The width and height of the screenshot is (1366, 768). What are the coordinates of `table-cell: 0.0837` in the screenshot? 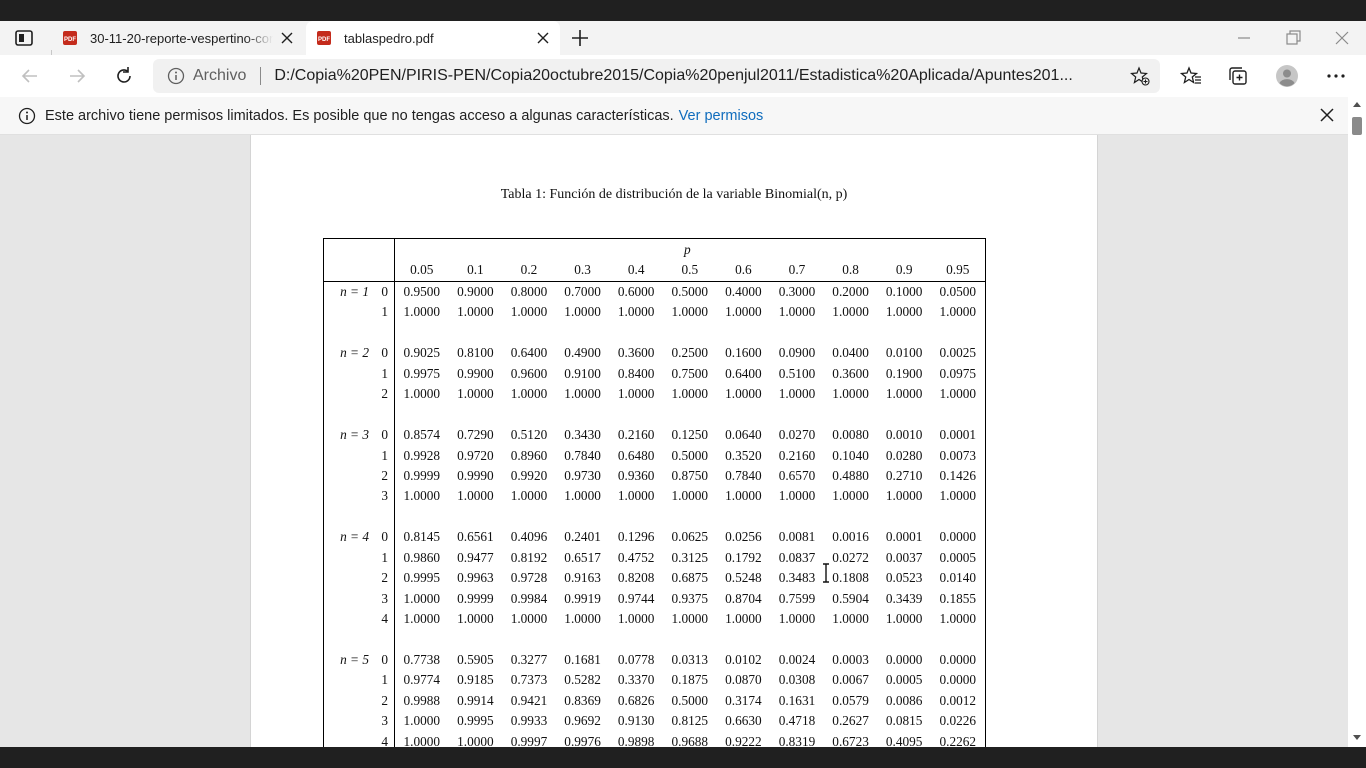 It's located at (797, 557).